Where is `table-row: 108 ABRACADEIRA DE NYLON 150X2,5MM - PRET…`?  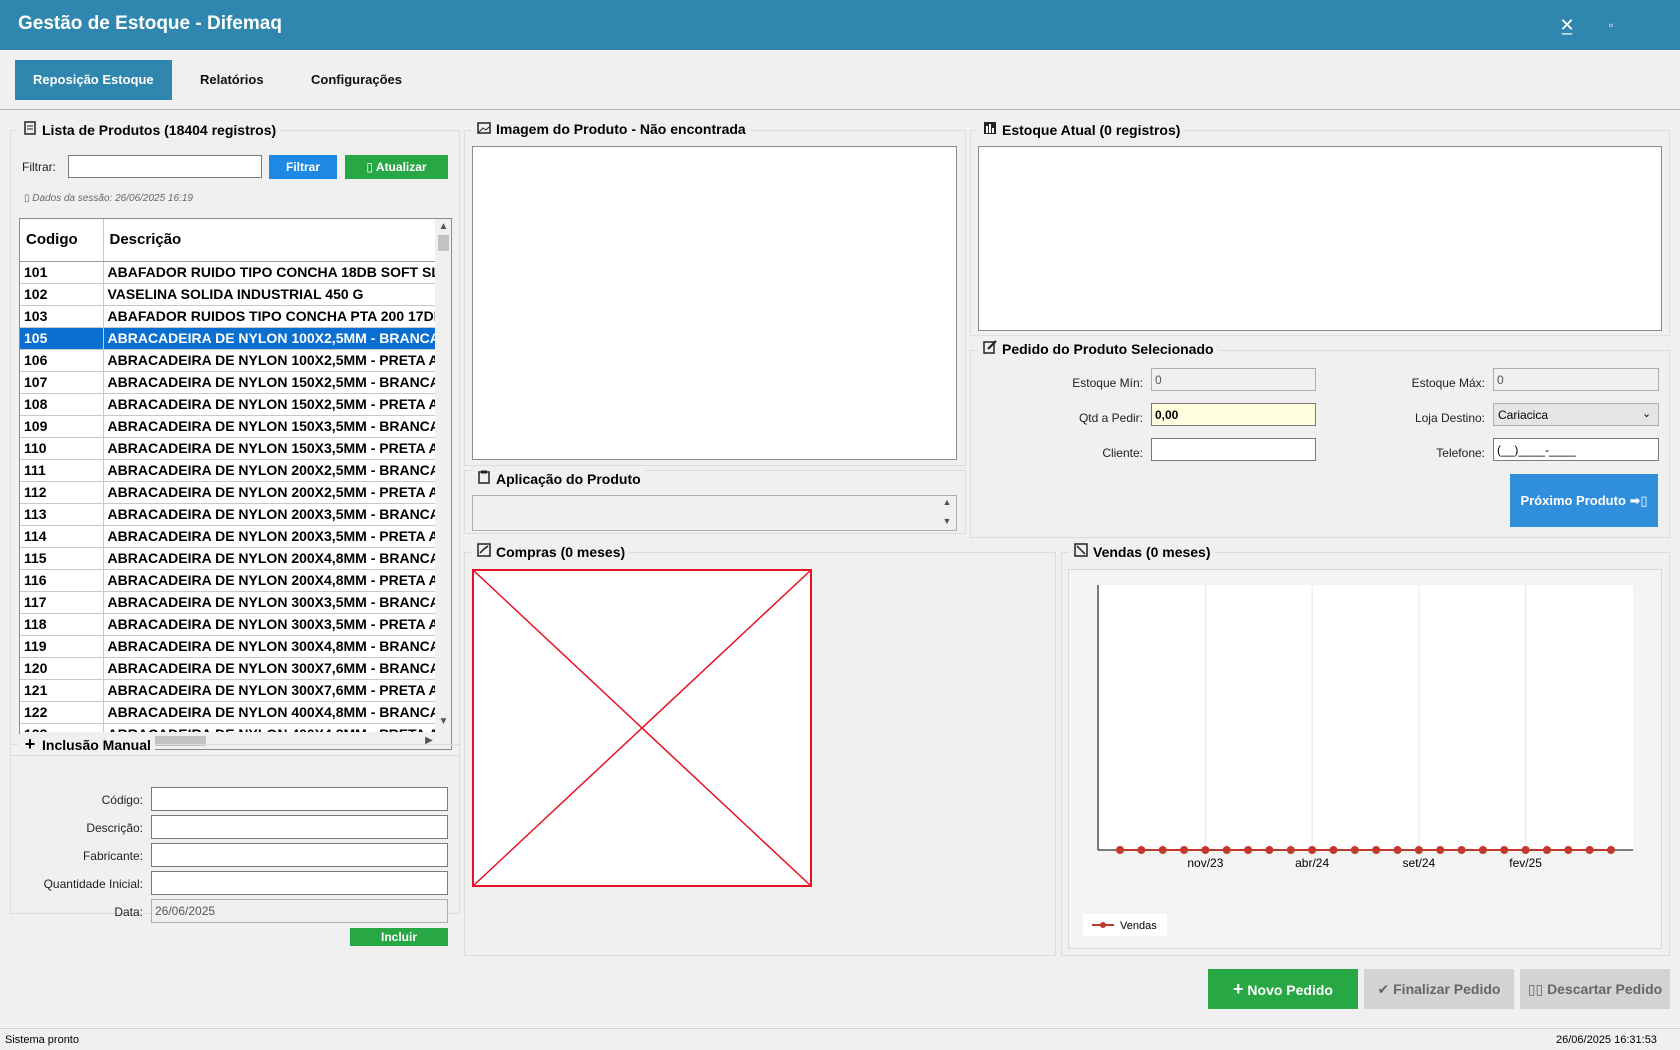
table-row: 108 ABRACADEIRA DE NYLON 150X2,5MM - PRET… is located at coordinates (228, 404).